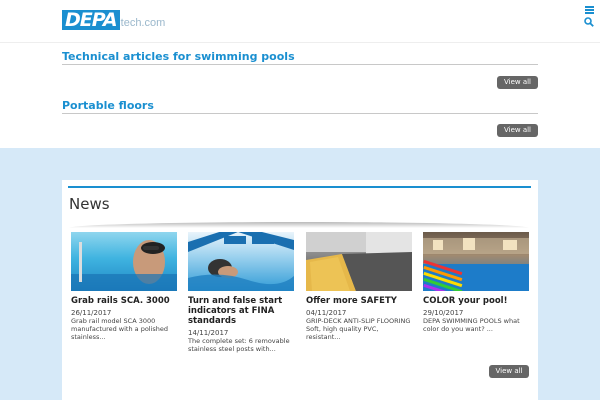 The image size is (600, 400). Describe the element at coordinates (589, 22) in the screenshot. I see `search-icon` at that location.